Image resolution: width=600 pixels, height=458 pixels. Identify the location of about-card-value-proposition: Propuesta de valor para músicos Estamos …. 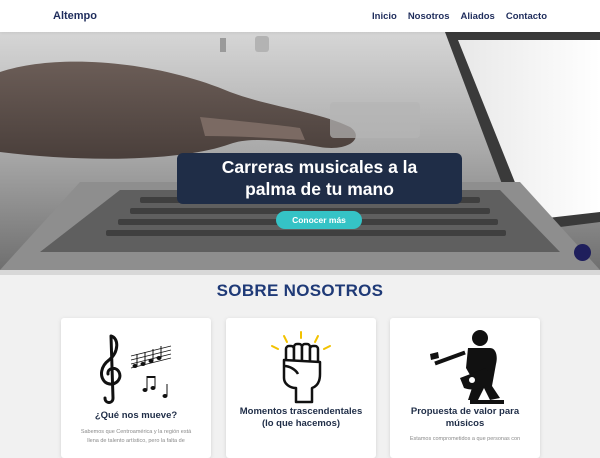
(465, 388).